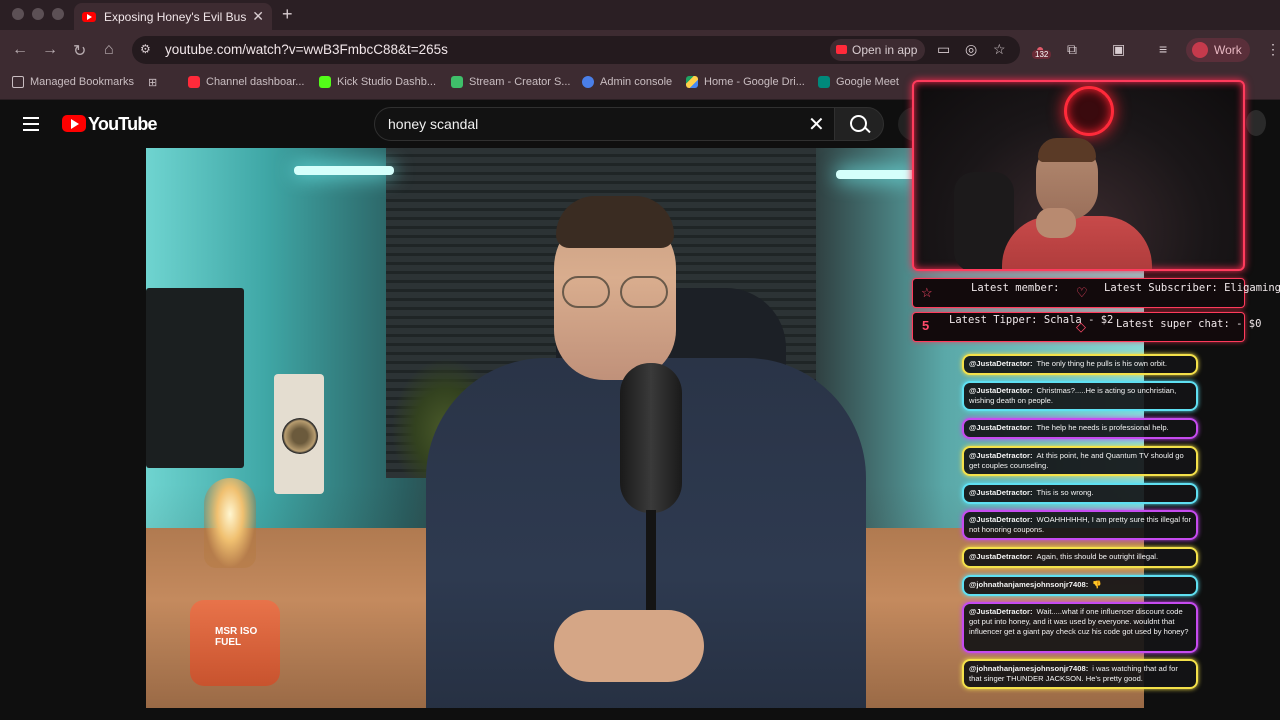 This screenshot has height=720, width=1280. I want to click on chat-text: Again, this should be outright illegal., so click(1097, 556).